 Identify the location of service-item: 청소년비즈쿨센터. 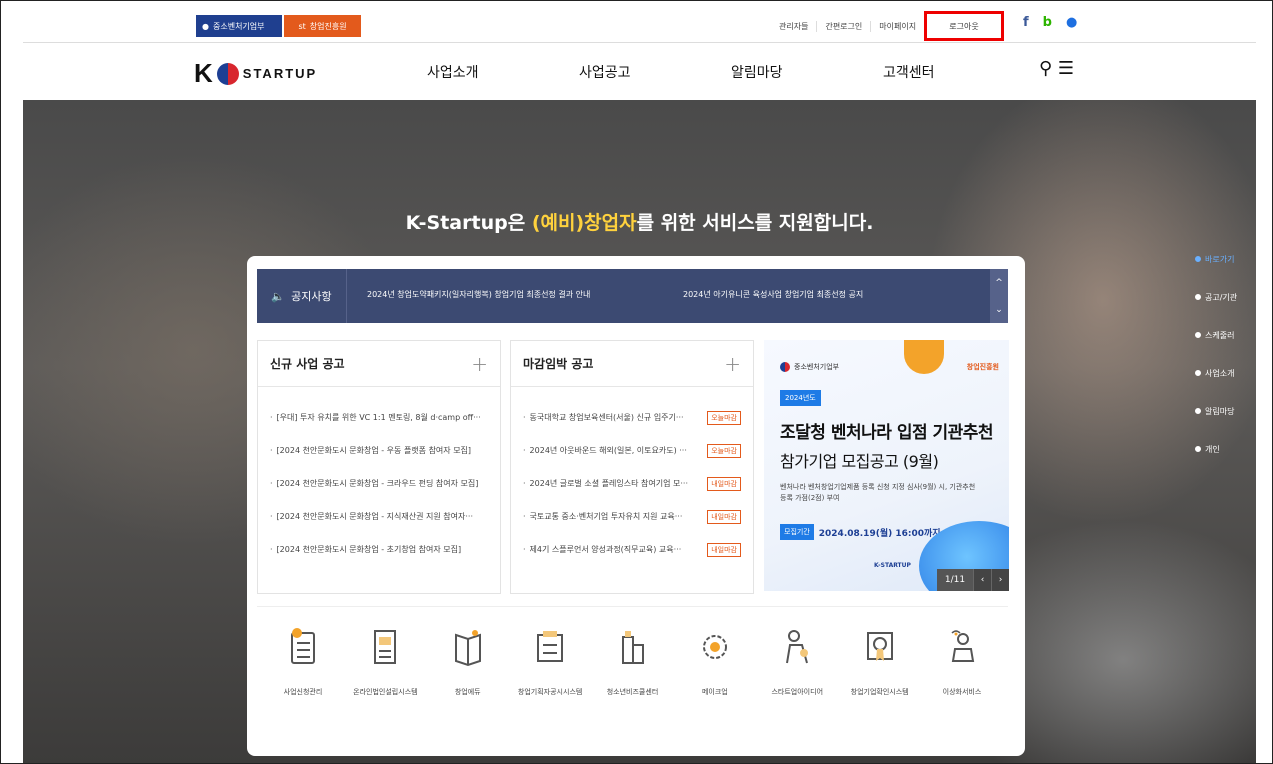
(633, 686).